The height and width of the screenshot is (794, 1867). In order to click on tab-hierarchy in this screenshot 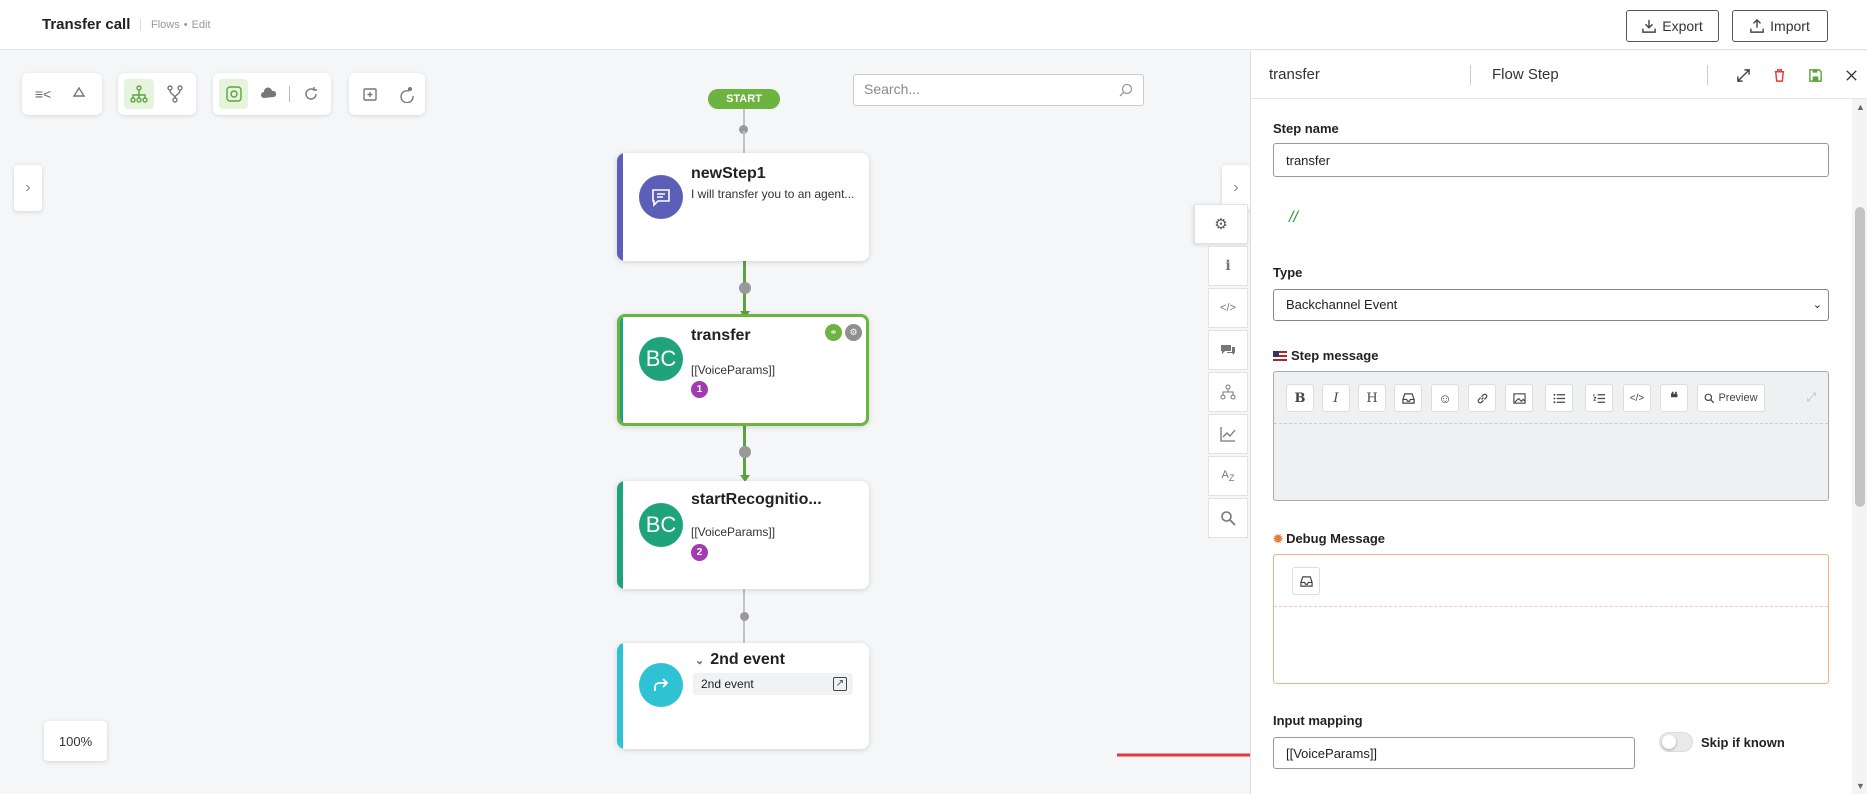, I will do `click(1228, 392)`.